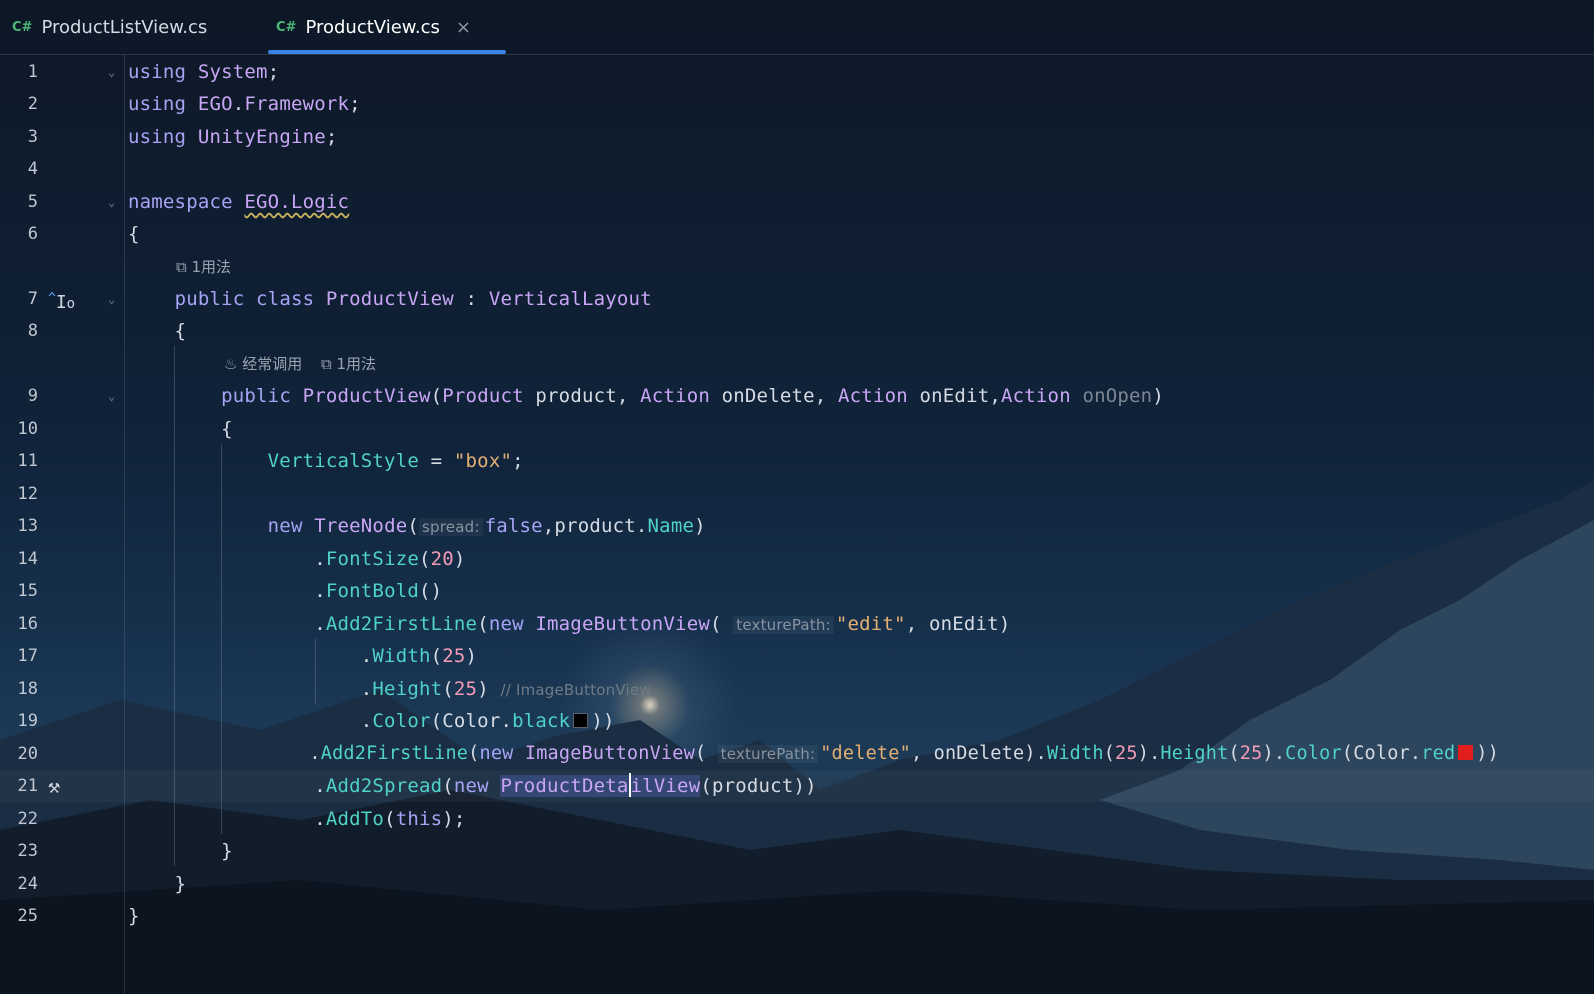 This screenshot has height=994, width=1594. Describe the element at coordinates (797, 234) in the screenshot. I see `code-line: 6 {` at that location.